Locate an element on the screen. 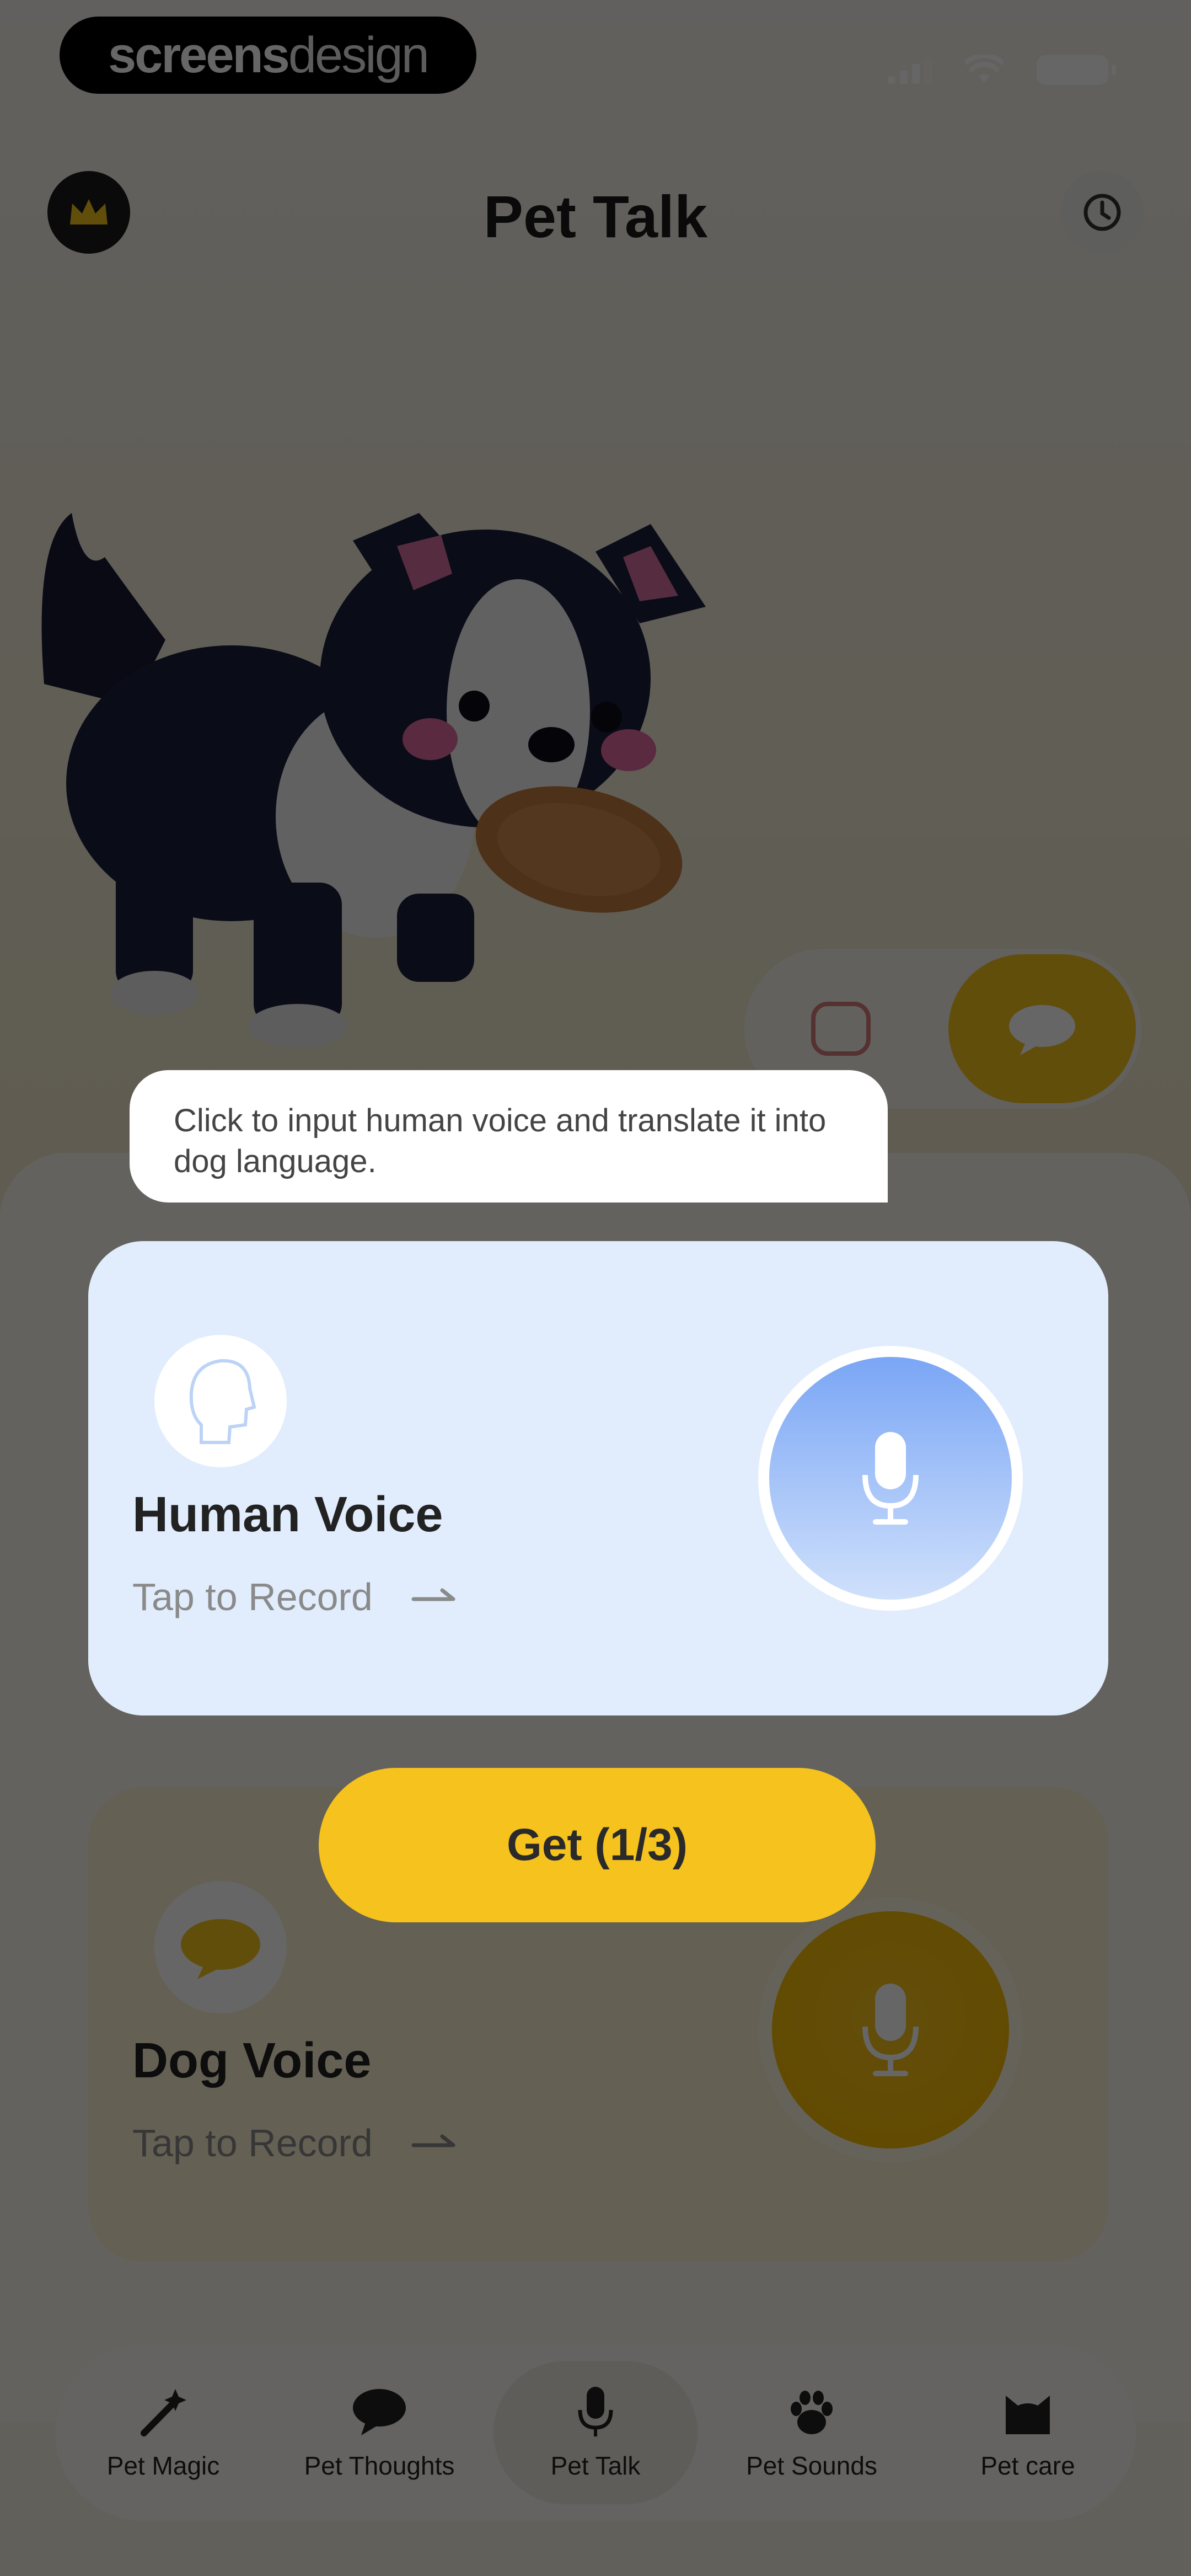 Image resolution: width=1191 pixels, height=2576 pixels. wifi-icon is located at coordinates (984, 69).